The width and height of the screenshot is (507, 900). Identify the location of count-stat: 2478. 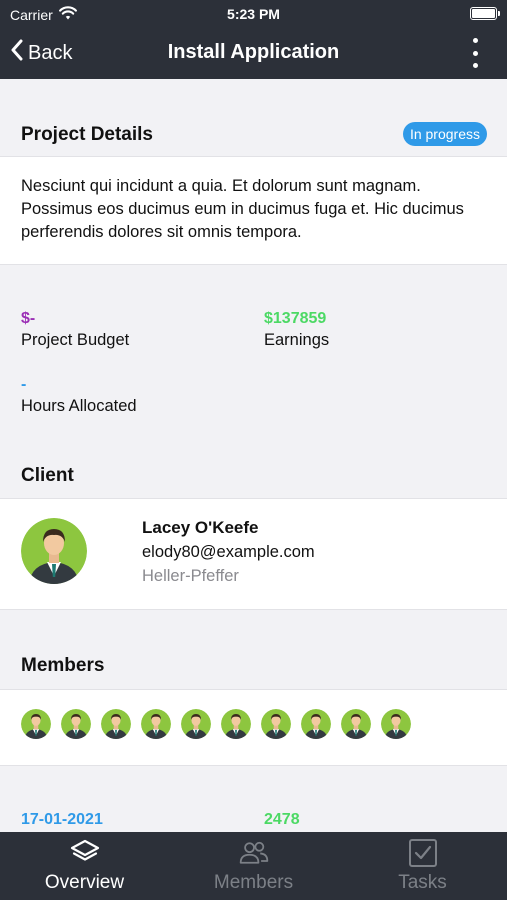
(282, 820).